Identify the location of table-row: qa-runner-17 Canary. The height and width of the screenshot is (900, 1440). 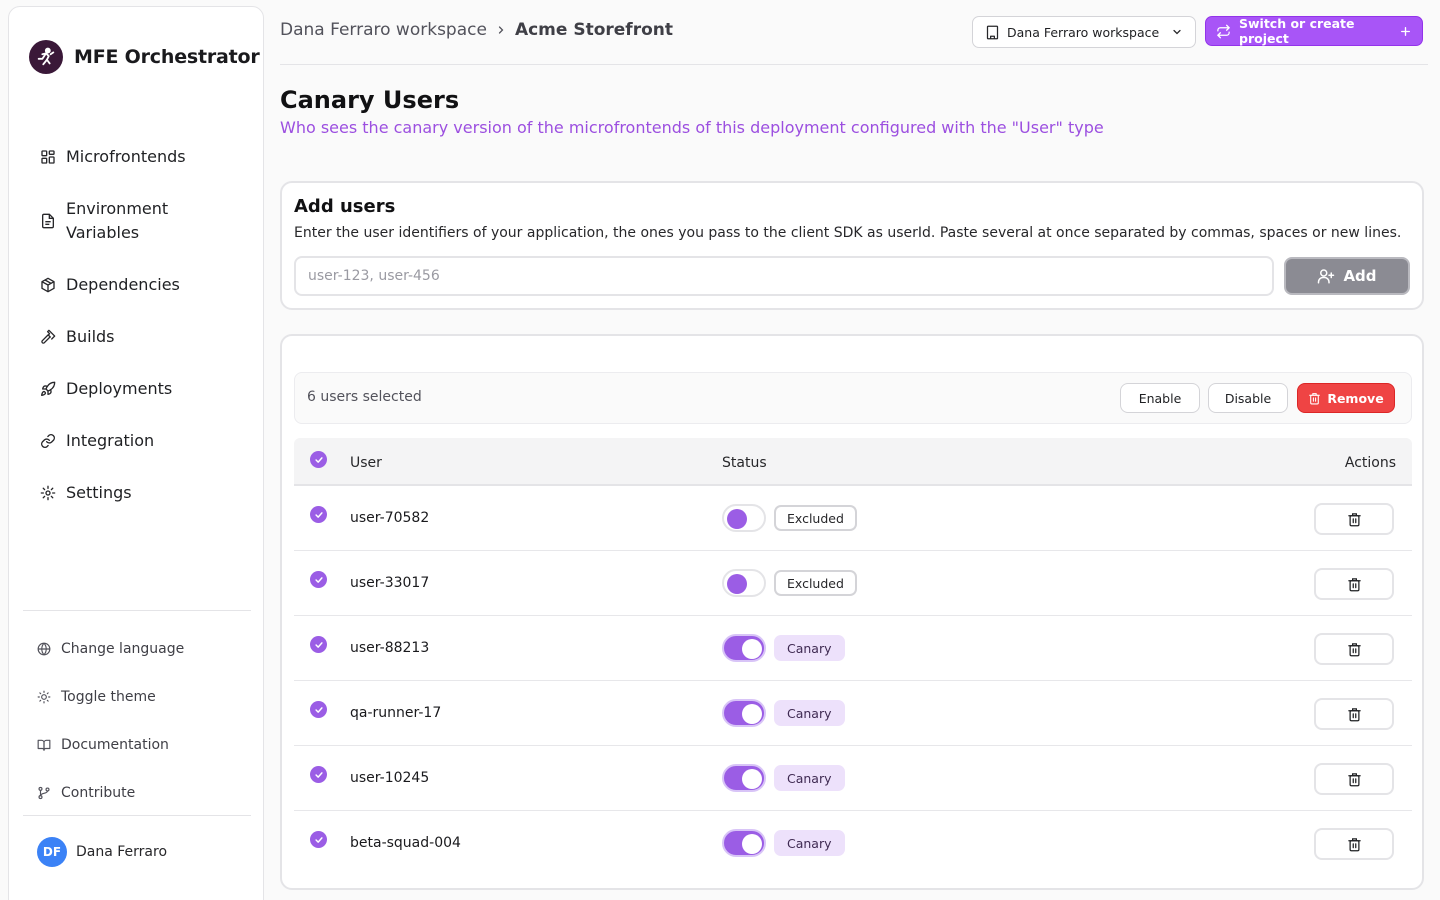
(853, 713).